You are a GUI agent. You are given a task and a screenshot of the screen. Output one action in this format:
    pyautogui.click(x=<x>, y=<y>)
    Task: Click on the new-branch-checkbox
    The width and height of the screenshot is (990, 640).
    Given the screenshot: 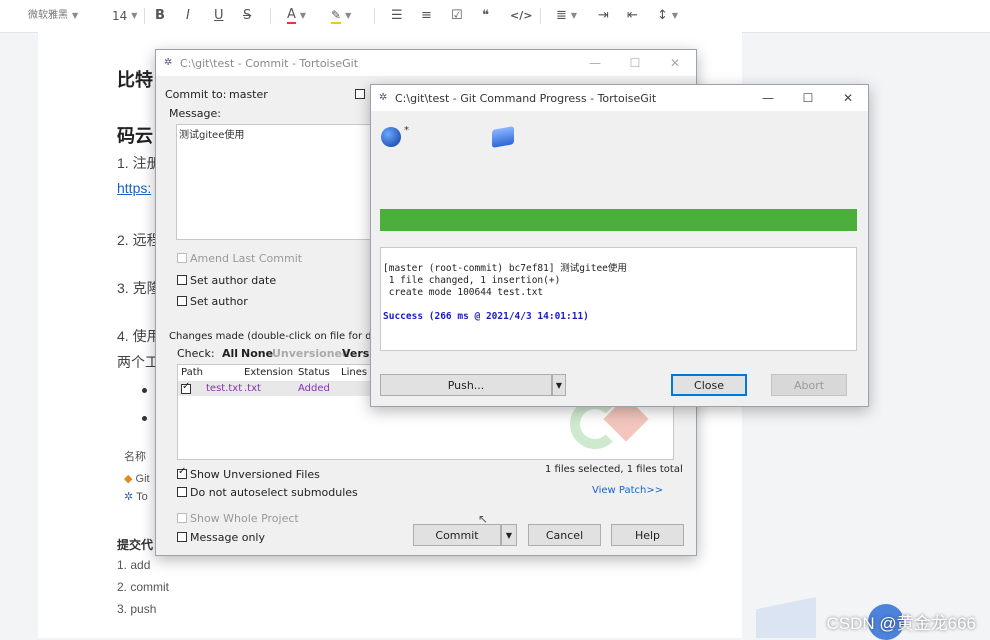 What is the action you would take?
    pyautogui.click(x=360, y=94)
    